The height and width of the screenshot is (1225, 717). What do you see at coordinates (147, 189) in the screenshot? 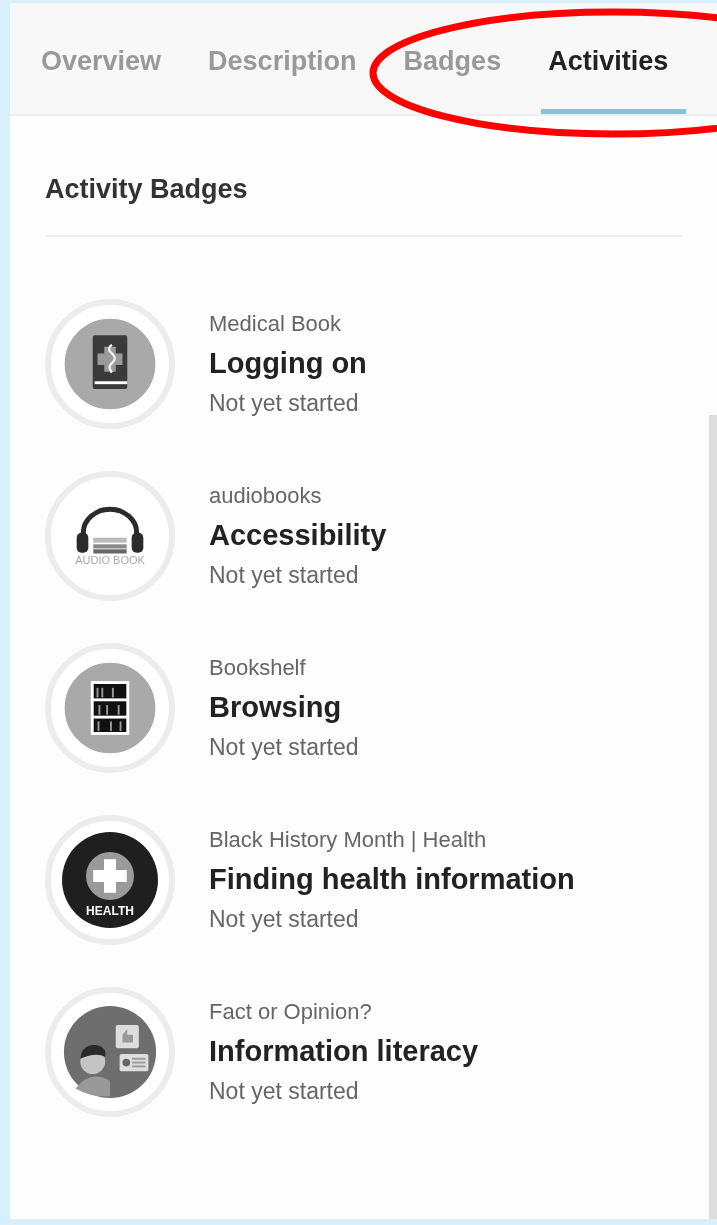
I see `section-title: Activity Badges` at bounding box center [147, 189].